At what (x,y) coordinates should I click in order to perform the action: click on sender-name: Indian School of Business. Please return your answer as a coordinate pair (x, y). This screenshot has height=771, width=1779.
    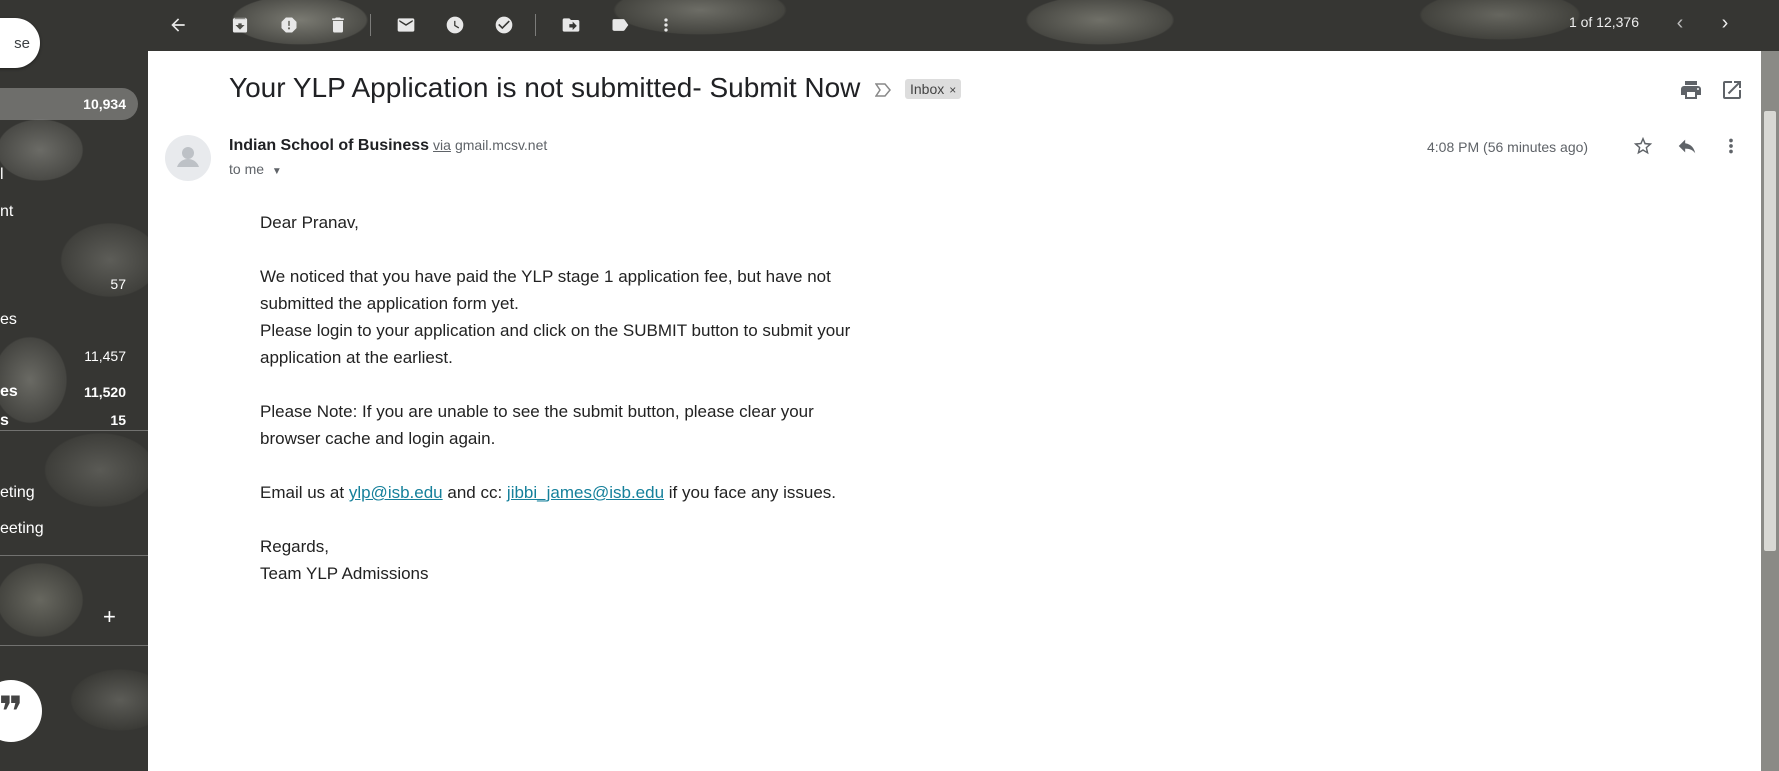
    Looking at the image, I should click on (329, 145).